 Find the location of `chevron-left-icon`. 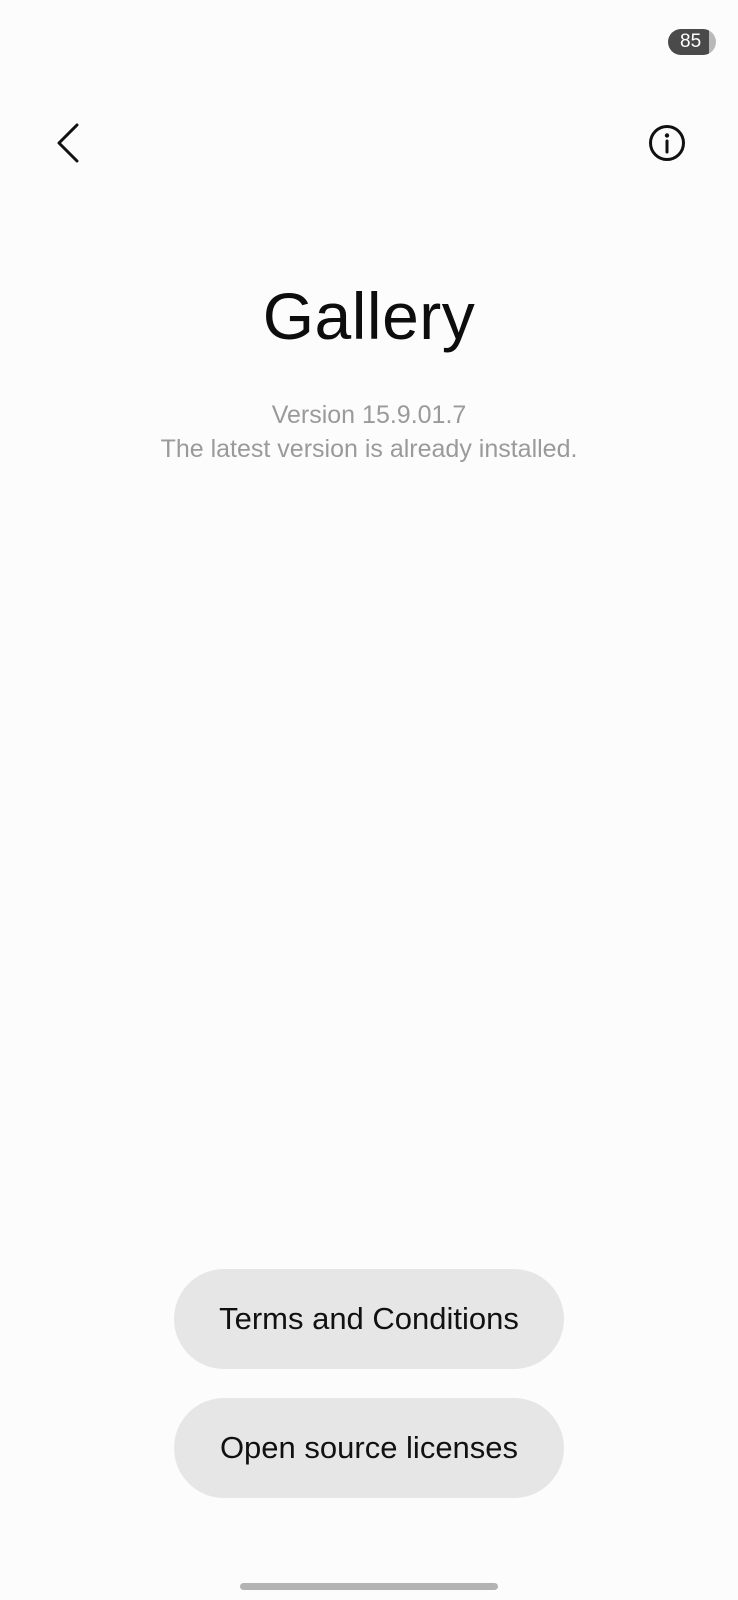

chevron-left-icon is located at coordinates (68, 143).